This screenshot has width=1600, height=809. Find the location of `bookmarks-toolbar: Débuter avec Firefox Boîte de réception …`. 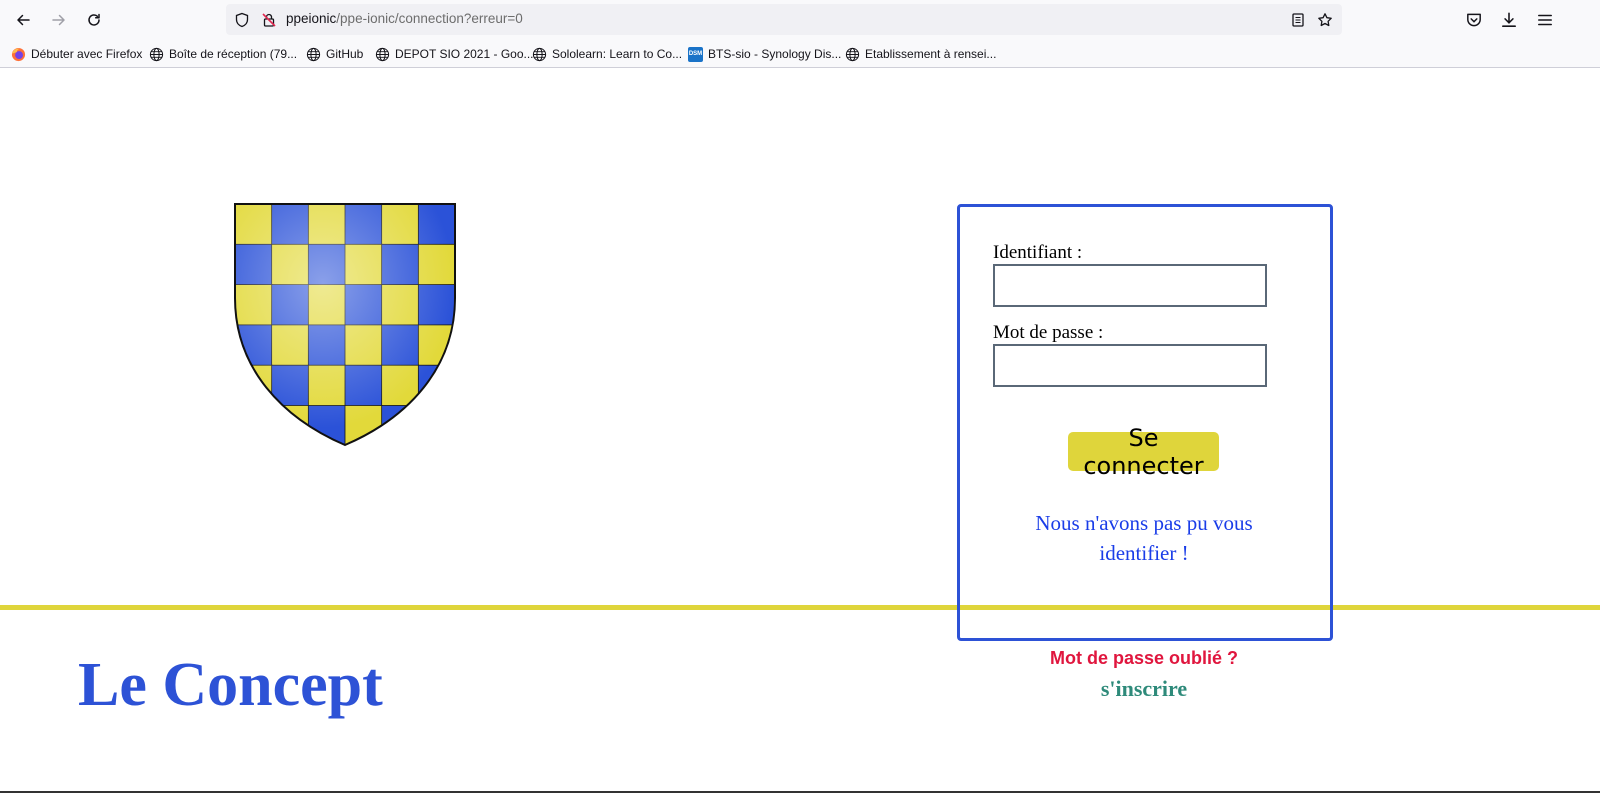

bookmarks-toolbar: Débuter avec Firefox Boîte de réception … is located at coordinates (800, 54).